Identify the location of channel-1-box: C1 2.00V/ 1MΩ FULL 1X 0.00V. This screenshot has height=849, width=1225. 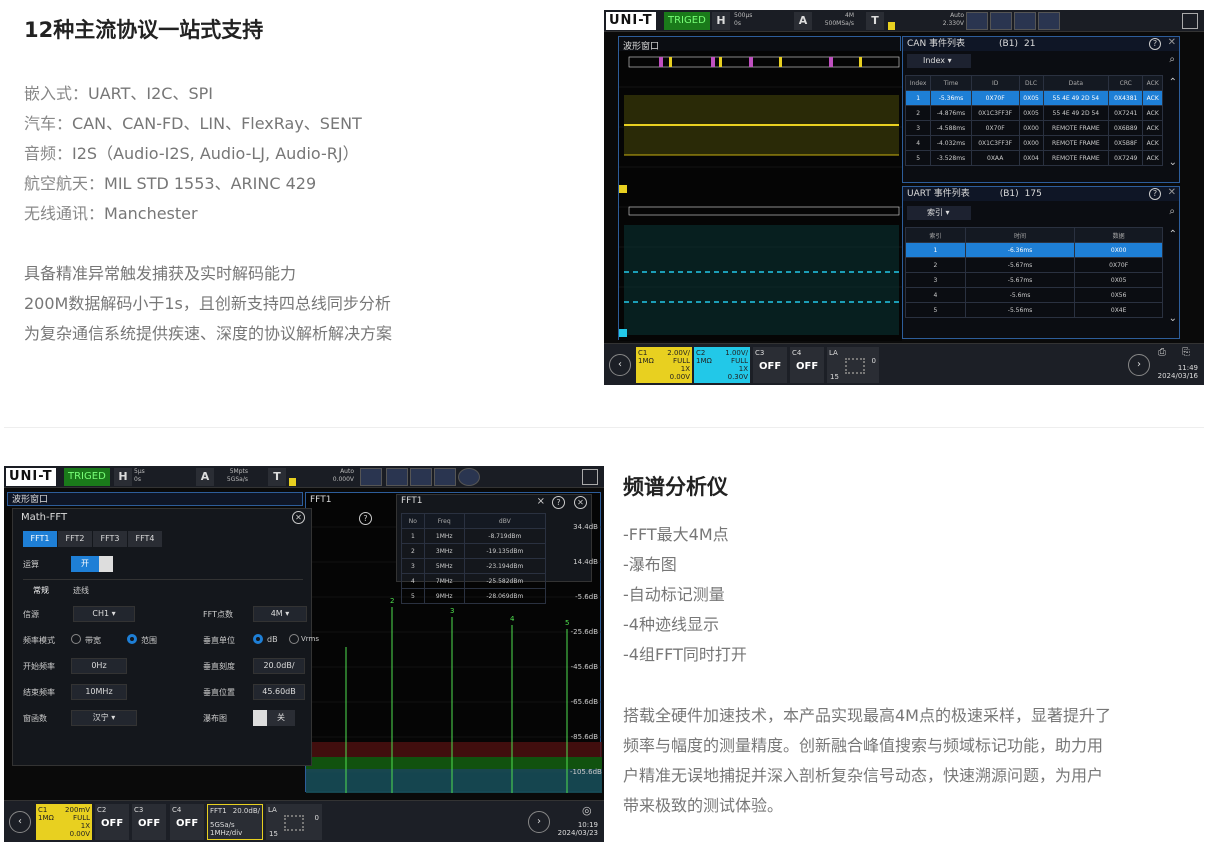
(664, 365).